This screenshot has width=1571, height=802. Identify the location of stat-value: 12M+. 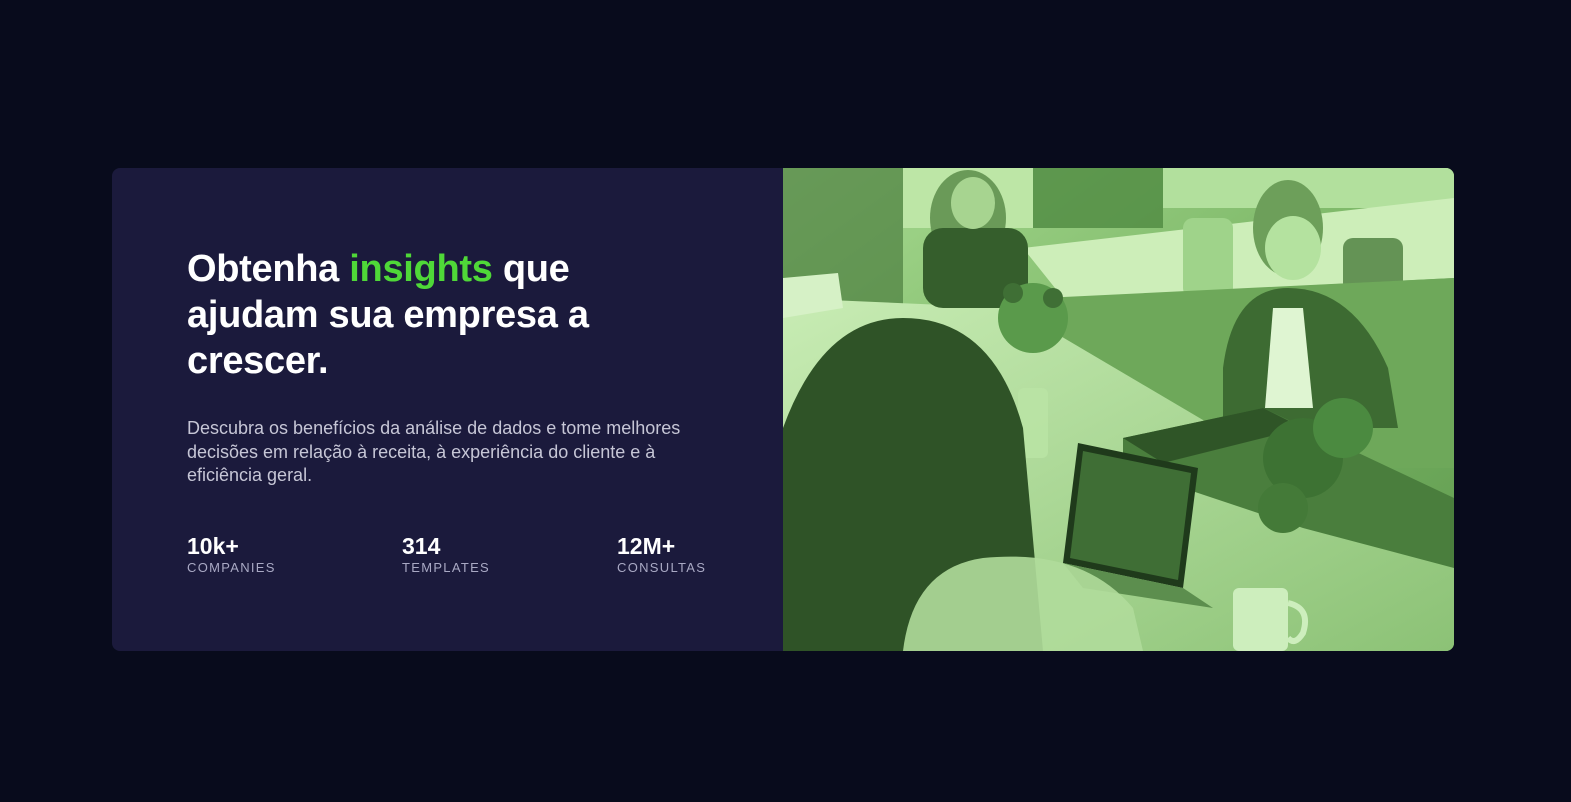
(646, 546).